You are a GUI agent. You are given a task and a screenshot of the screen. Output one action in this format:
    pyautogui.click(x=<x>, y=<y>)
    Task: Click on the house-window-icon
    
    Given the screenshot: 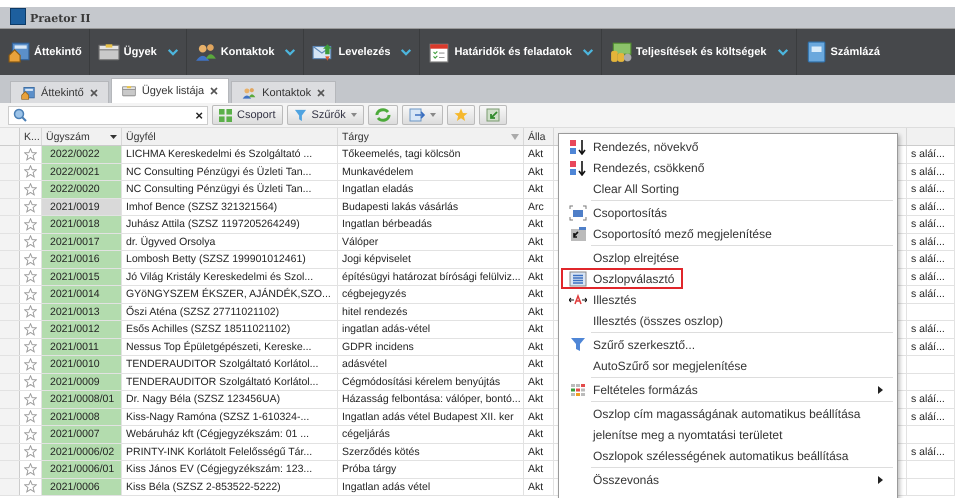 What is the action you would take?
    pyautogui.click(x=19, y=52)
    